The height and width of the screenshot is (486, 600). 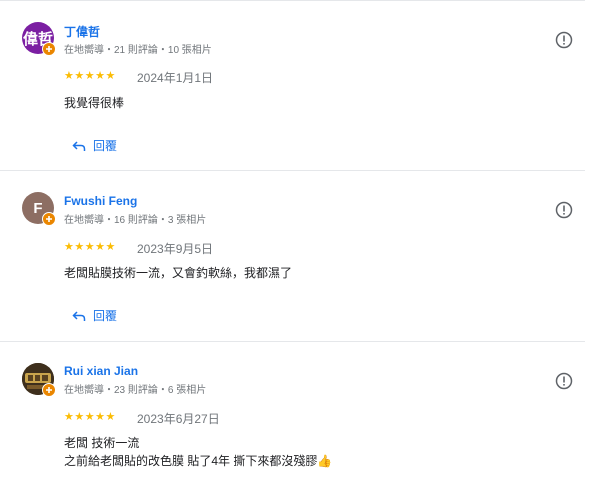 I want to click on avatar, so click(x=39, y=380).